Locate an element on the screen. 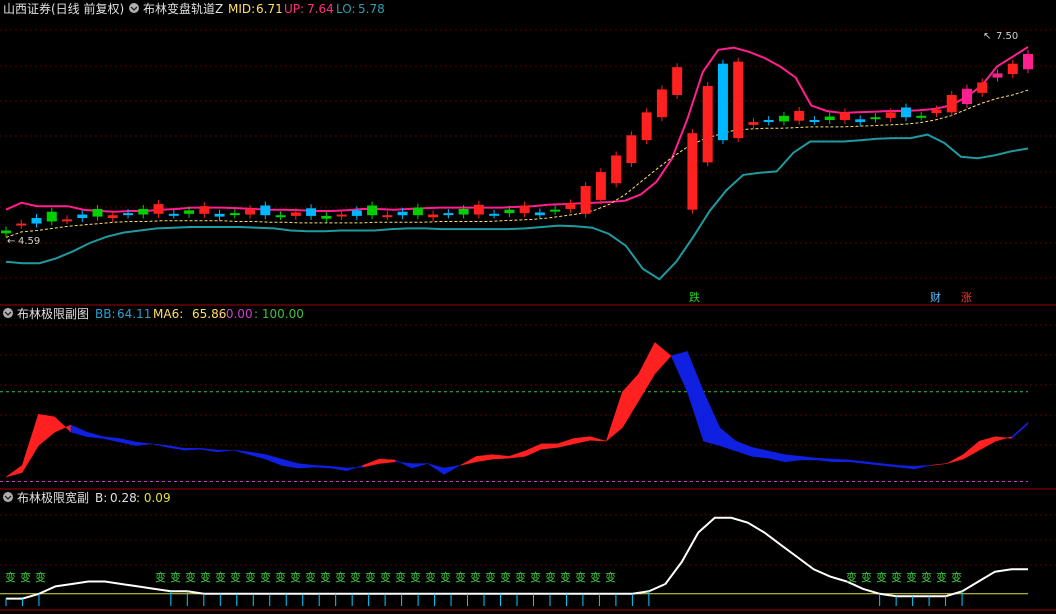 The height and width of the screenshot is (614, 1056). low-price-marker: ← is located at coordinates (11, 241).